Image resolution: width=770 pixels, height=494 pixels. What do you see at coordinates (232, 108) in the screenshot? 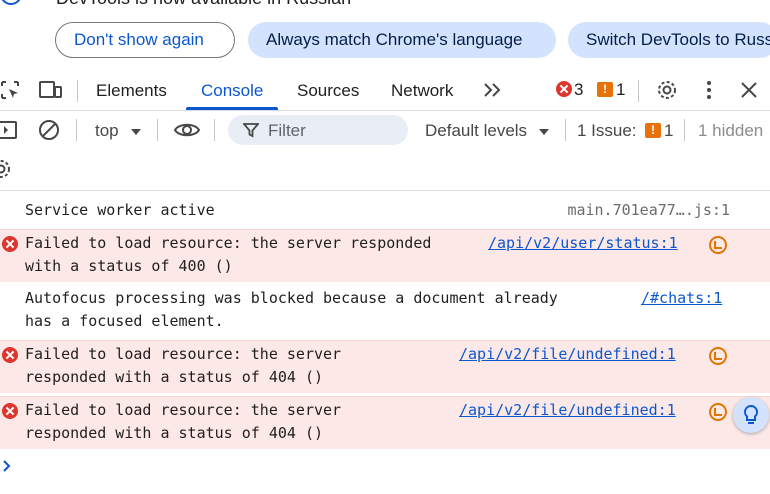
I see `active-tab-indicator` at bounding box center [232, 108].